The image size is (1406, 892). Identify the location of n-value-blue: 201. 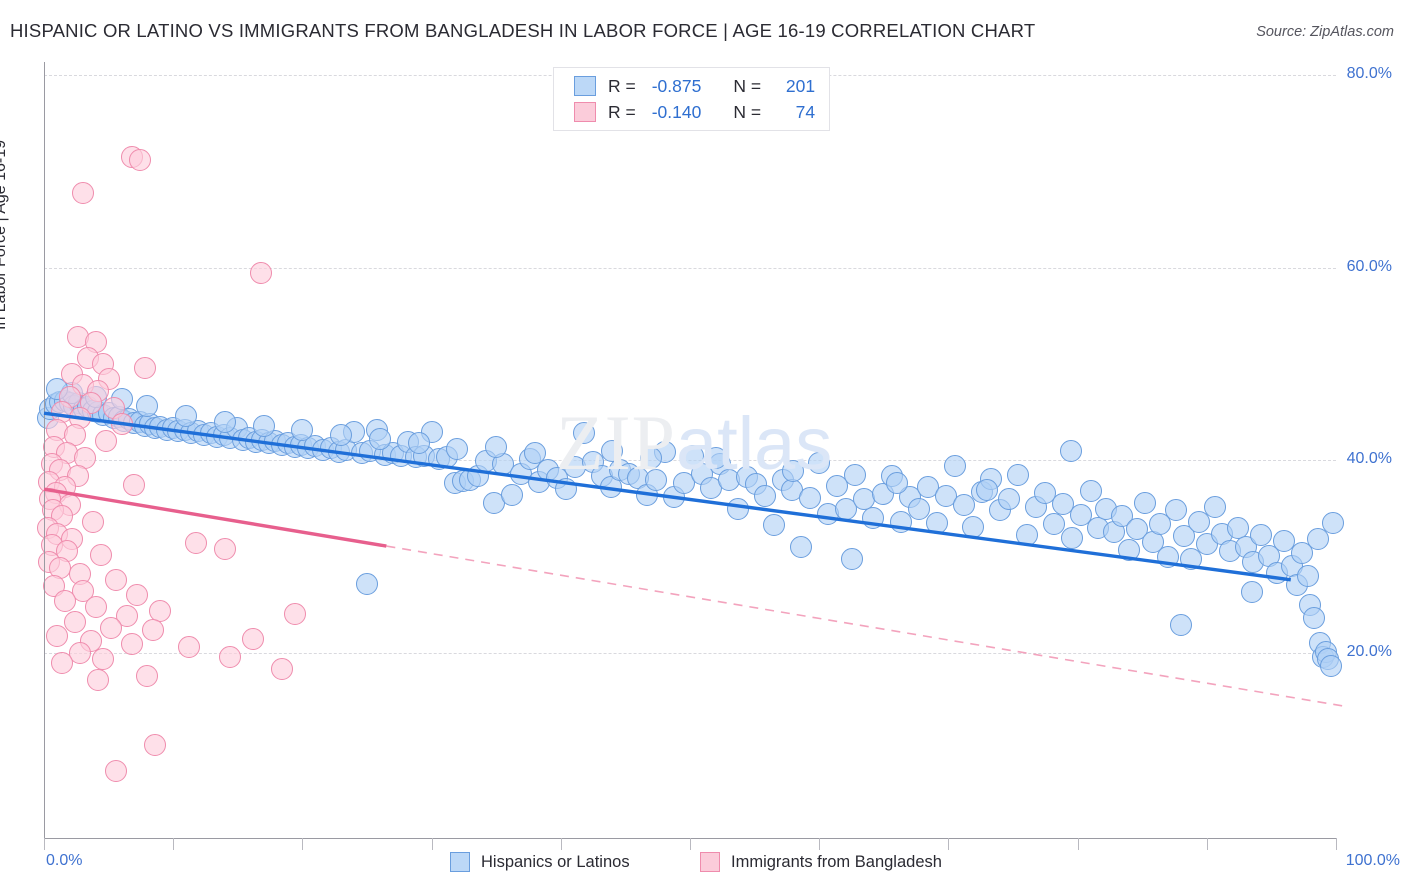
(800, 85).